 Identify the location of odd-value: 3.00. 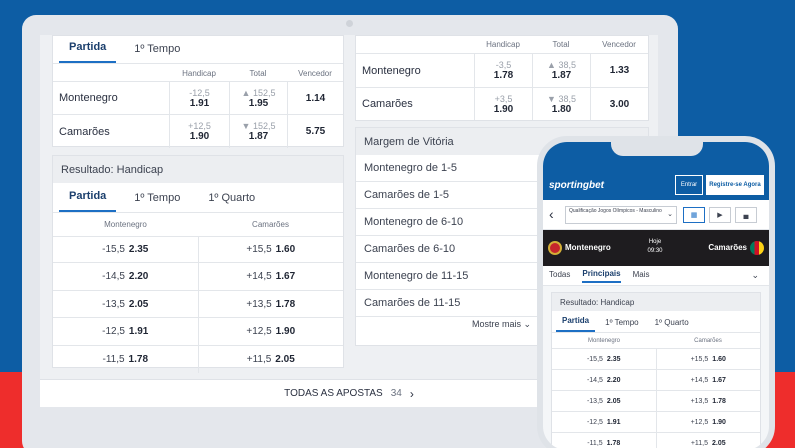
(619, 104).